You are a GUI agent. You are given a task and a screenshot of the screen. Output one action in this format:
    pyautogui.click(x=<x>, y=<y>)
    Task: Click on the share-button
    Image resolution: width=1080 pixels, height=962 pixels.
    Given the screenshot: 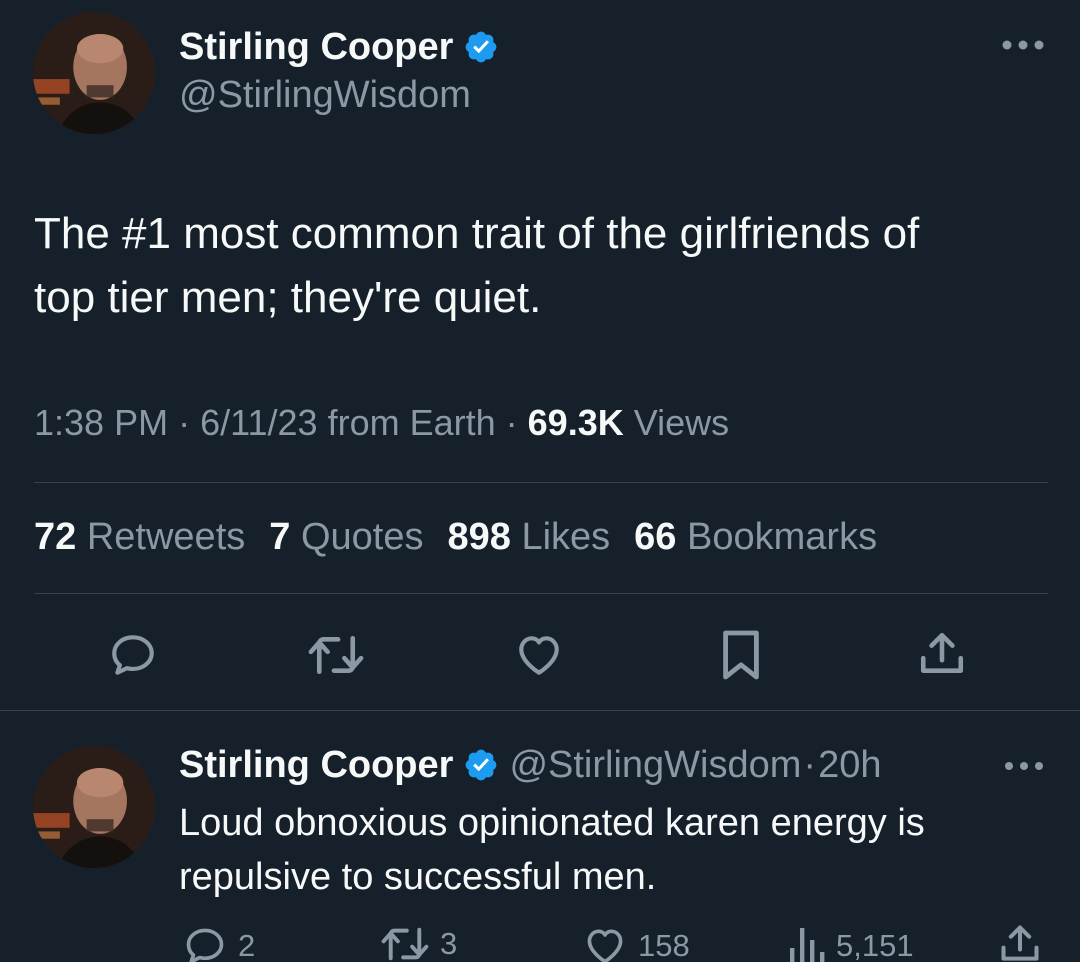 What is the action you would take?
    pyautogui.click(x=942, y=654)
    